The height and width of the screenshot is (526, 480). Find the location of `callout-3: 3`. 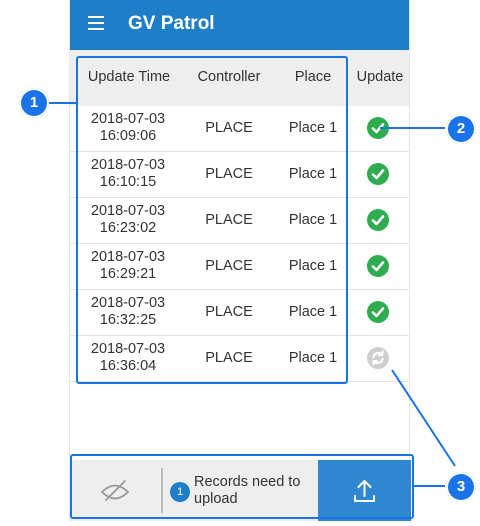

callout-3: 3 is located at coordinates (461, 487).